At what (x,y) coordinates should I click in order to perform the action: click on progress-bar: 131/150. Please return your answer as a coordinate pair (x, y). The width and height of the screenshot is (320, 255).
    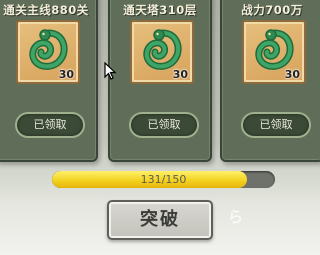
    Looking at the image, I should click on (163, 179).